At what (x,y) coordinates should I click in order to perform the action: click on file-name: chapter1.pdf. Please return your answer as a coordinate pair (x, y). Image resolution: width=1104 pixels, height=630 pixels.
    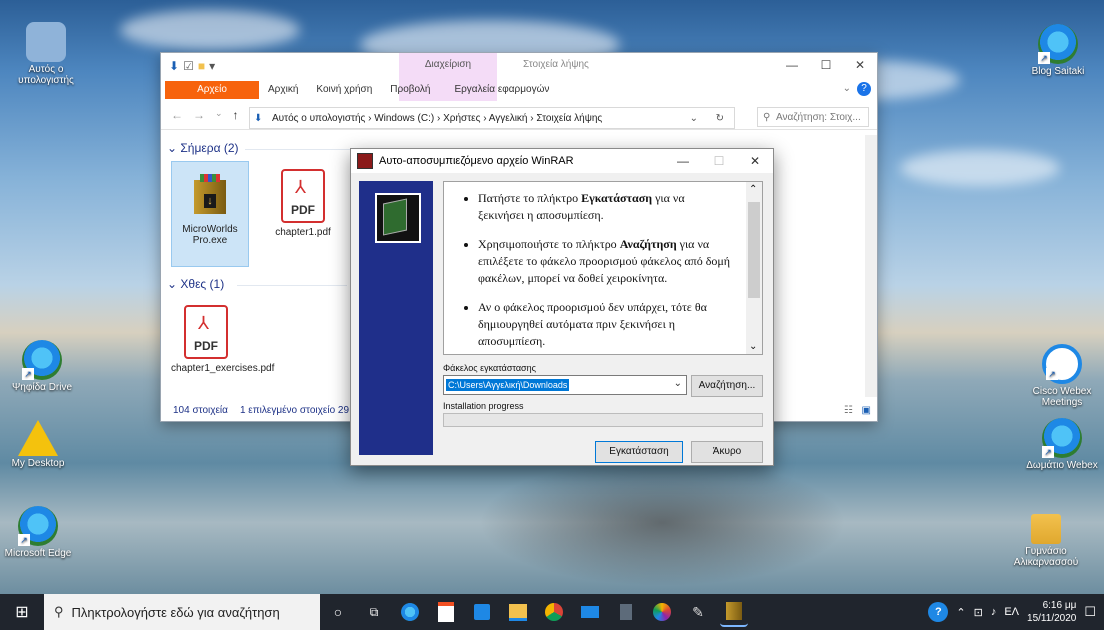
    Looking at the image, I should click on (303, 232).